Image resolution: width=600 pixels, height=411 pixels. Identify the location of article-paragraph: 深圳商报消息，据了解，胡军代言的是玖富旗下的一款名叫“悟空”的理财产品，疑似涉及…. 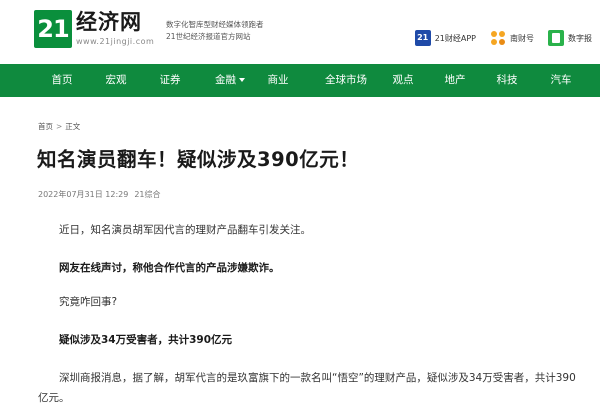
(307, 388).